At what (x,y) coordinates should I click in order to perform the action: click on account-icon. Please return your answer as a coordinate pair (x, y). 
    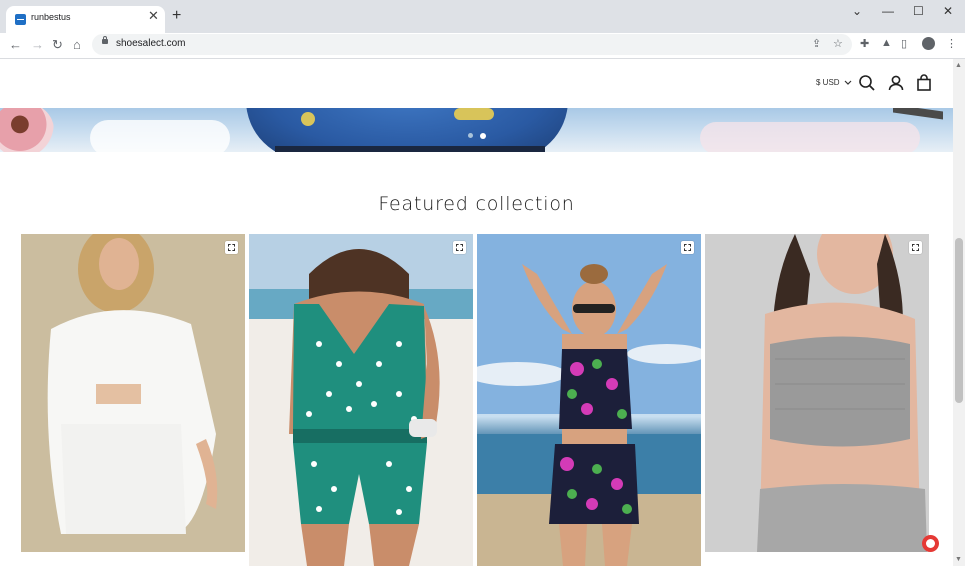
    Looking at the image, I should click on (896, 83).